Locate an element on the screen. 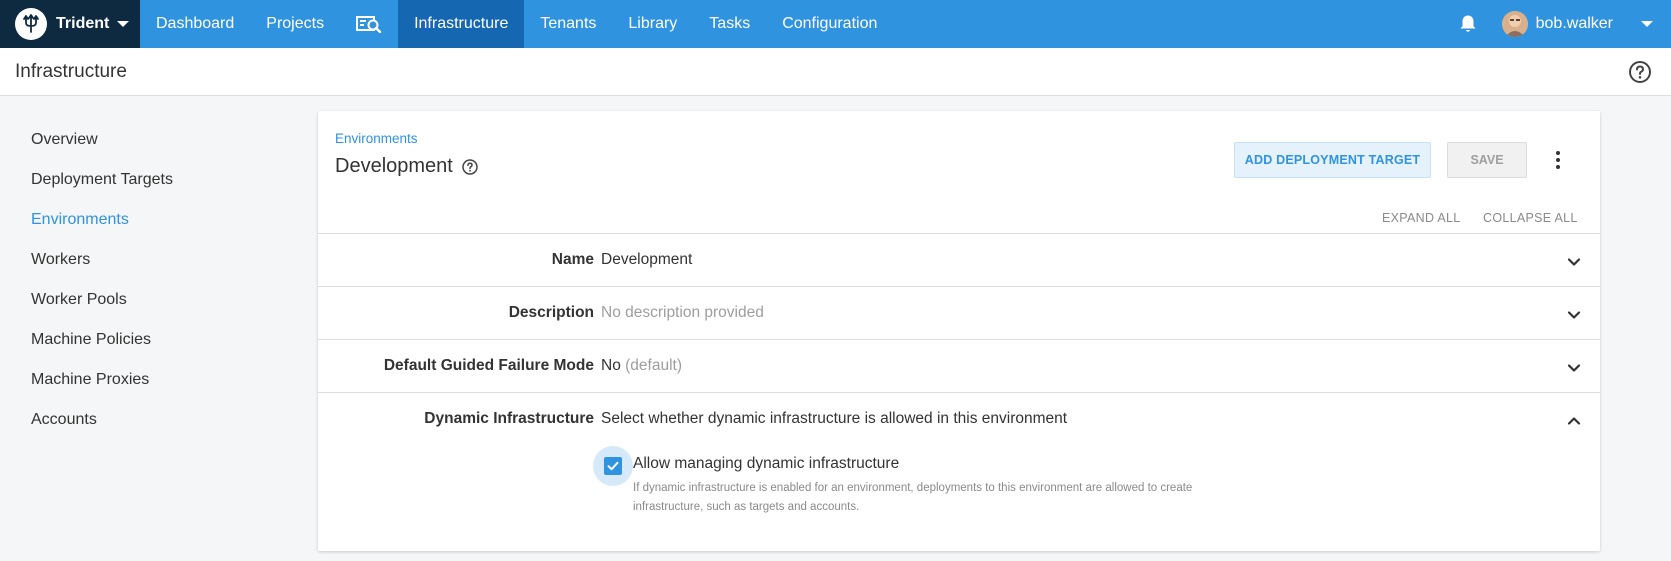  bell-icon is located at coordinates (1468, 23).